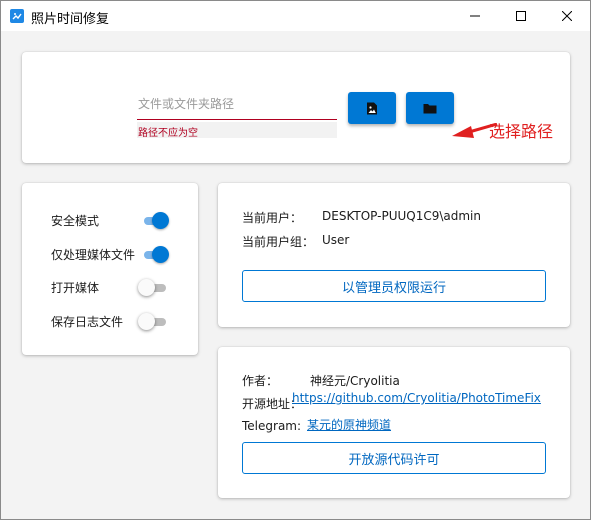  Describe the element at coordinates (521, 131) in the screenshot. I see `annotation-label: 选择路径` at that location.